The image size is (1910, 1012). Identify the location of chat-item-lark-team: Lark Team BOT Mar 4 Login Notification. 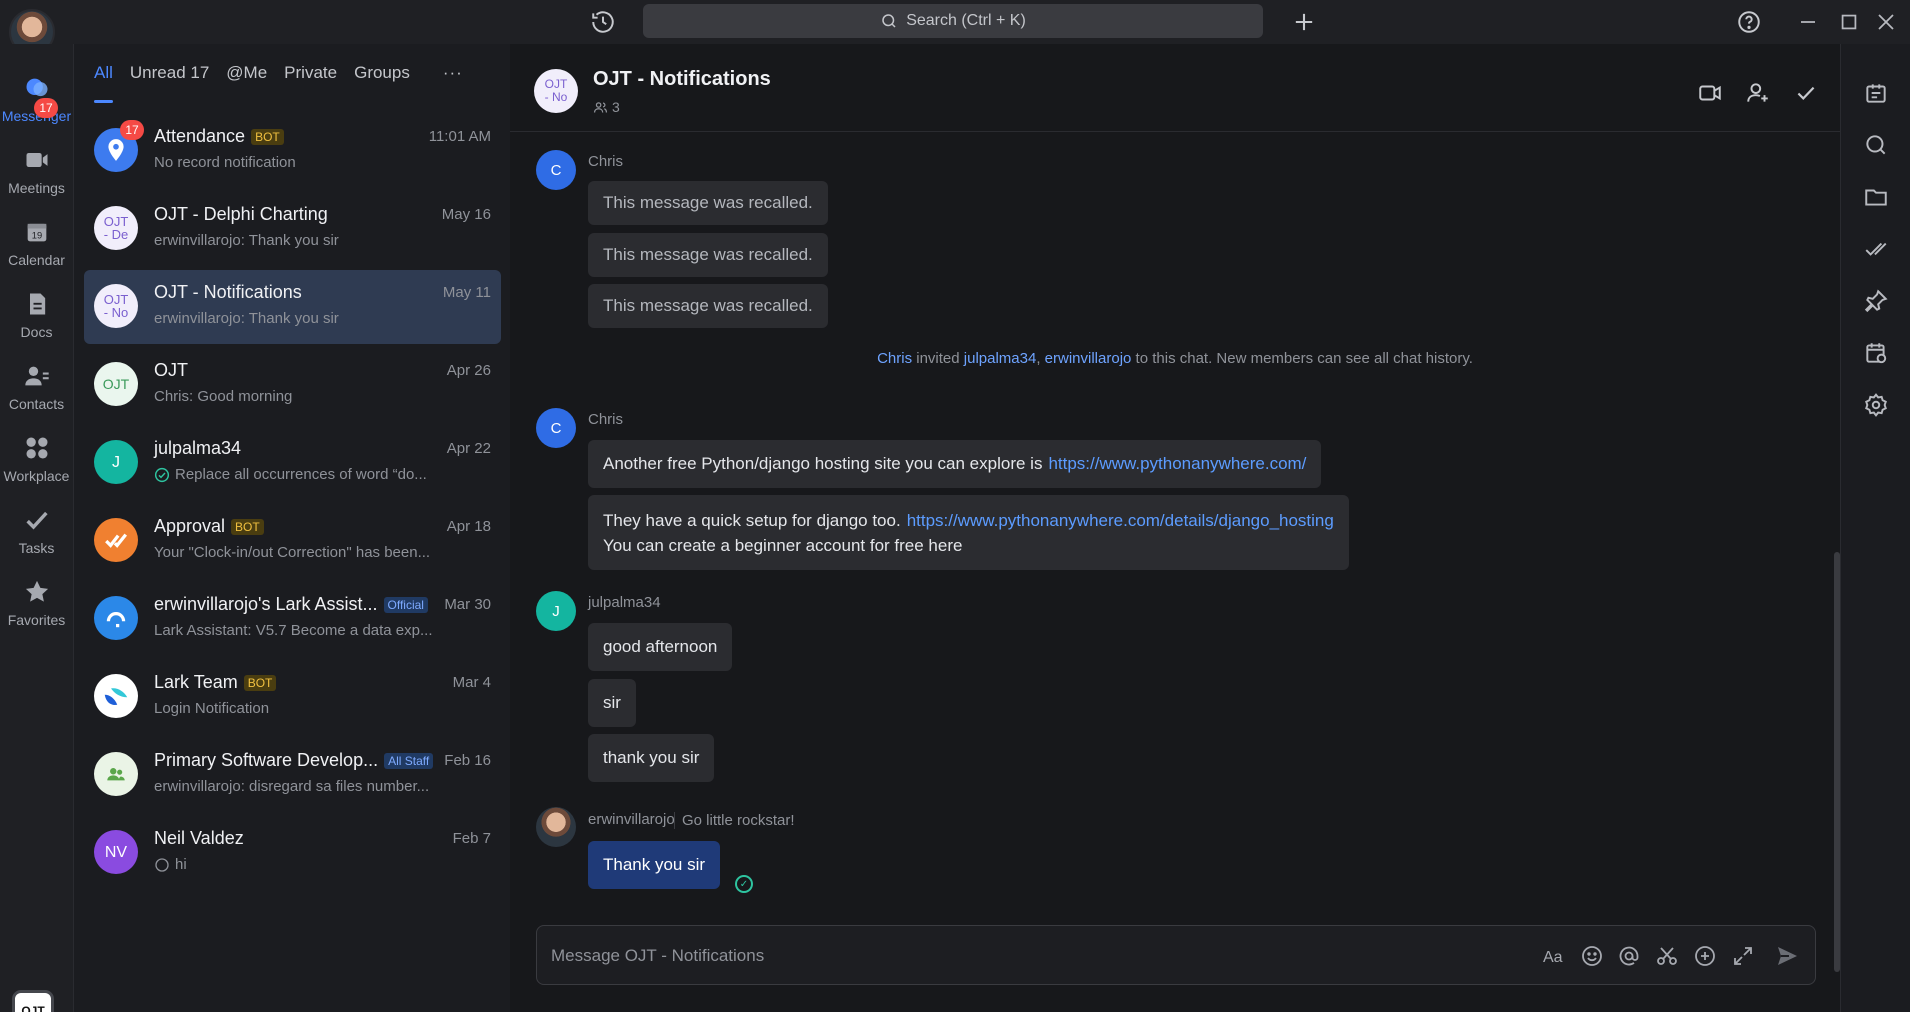
(292, 697).